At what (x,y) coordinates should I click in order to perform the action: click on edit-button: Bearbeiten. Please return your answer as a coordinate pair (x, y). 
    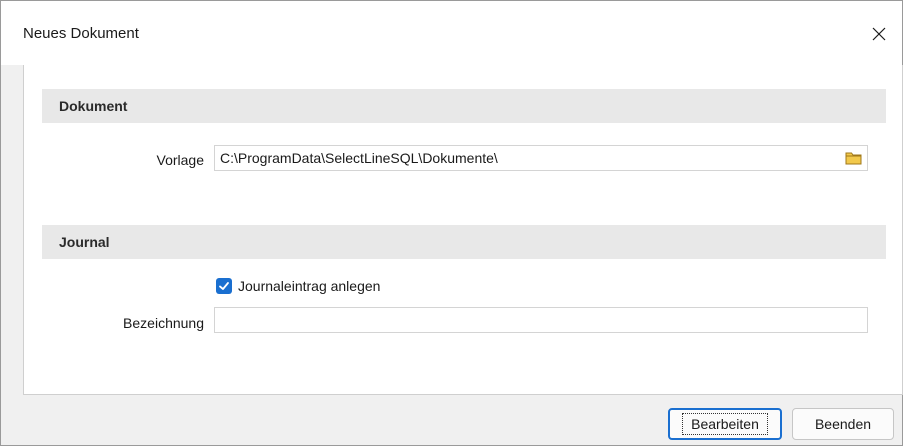
    Looking at the image, I should click on (725, 424).